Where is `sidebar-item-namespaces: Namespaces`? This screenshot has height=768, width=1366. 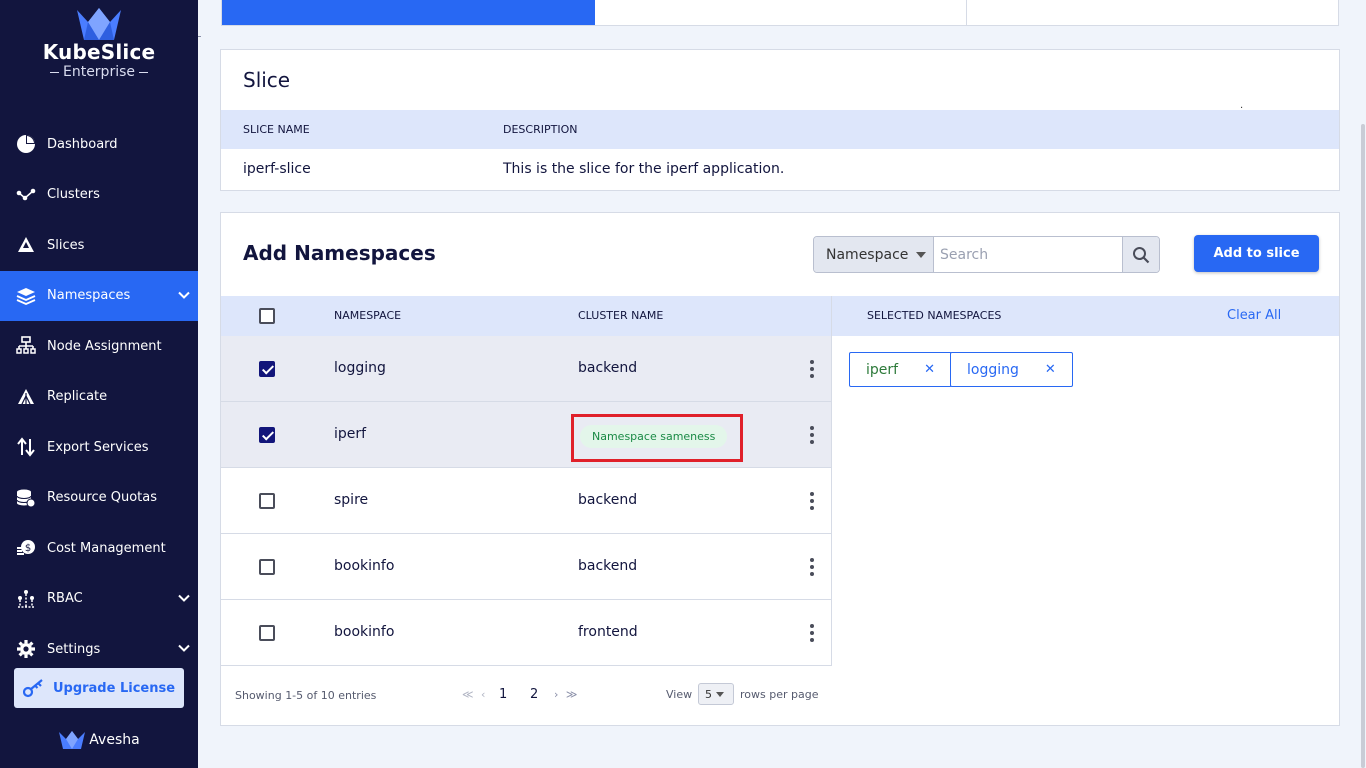
sidebar-item-namespaces: Namespaces is located at coordinates (99, 295).